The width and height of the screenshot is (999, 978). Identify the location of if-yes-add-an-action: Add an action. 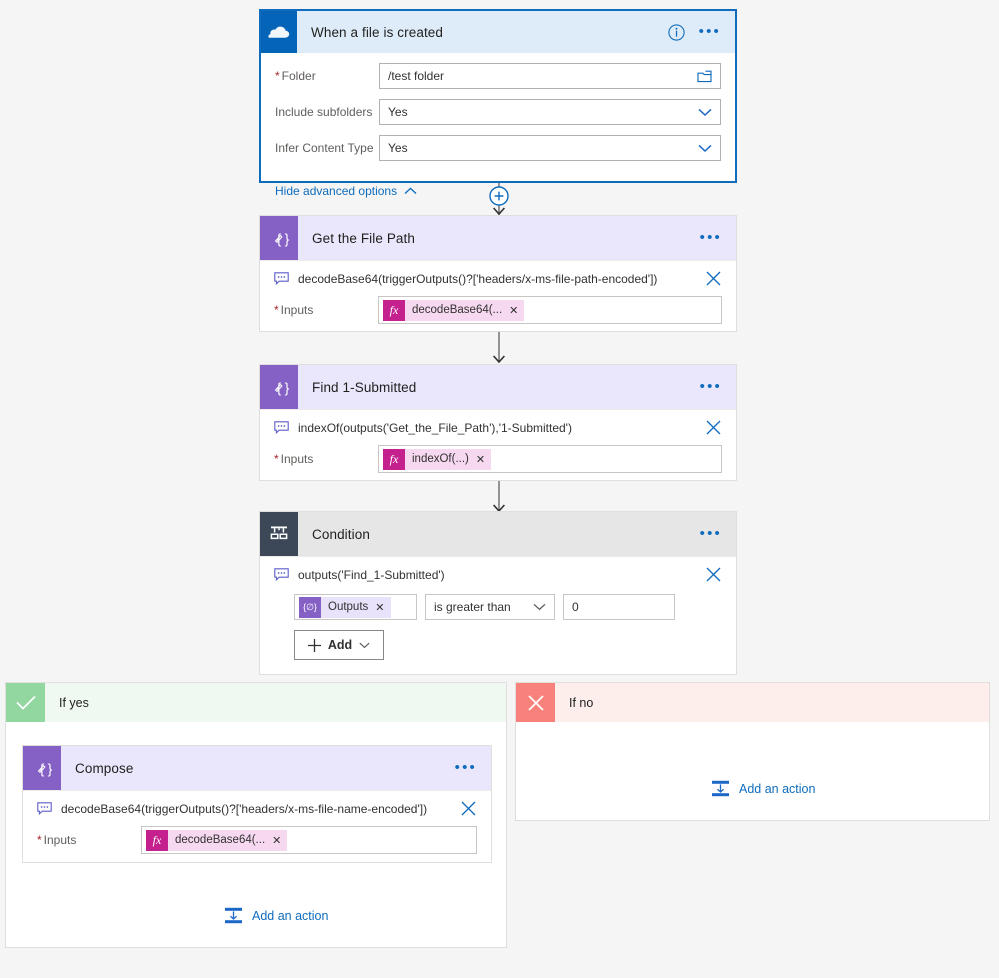
(276, 915).